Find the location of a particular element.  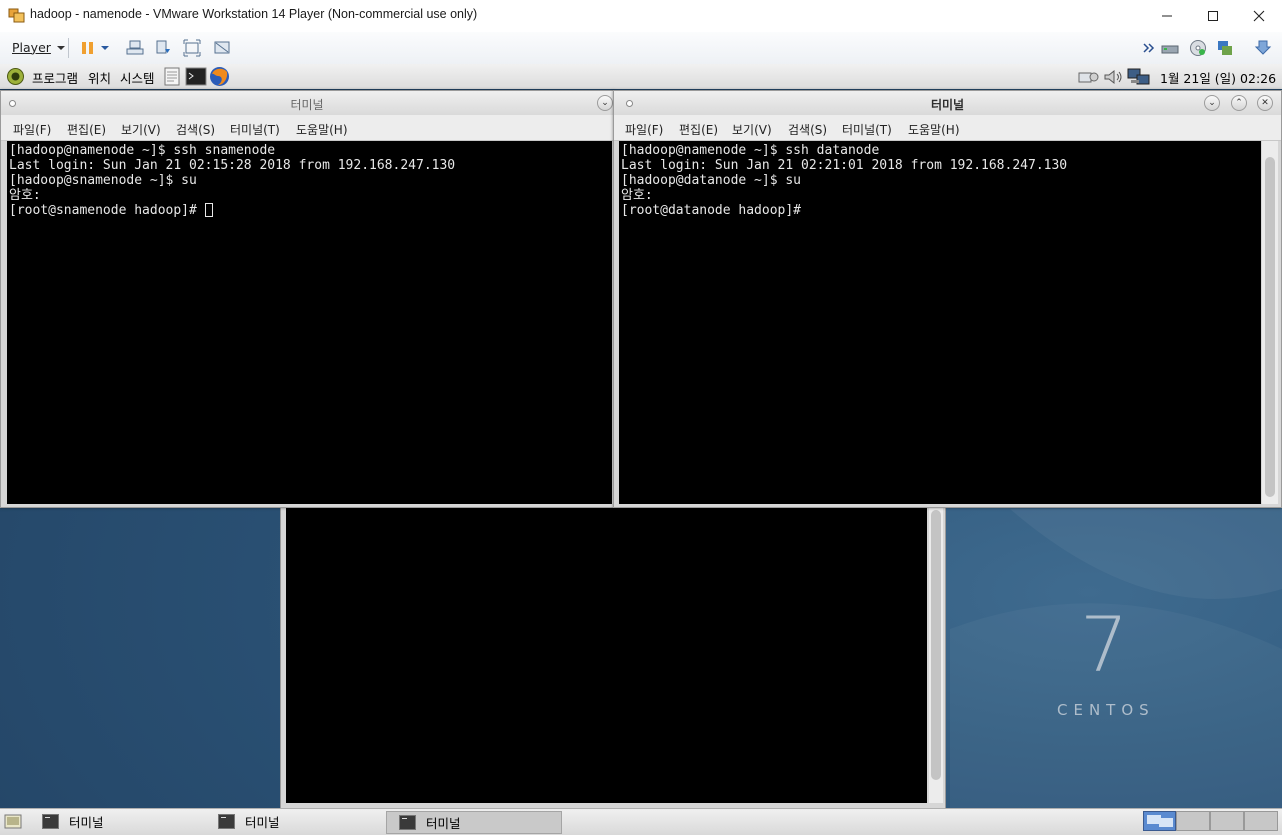

cd-drive-button is located at coordinates (1198, 48).